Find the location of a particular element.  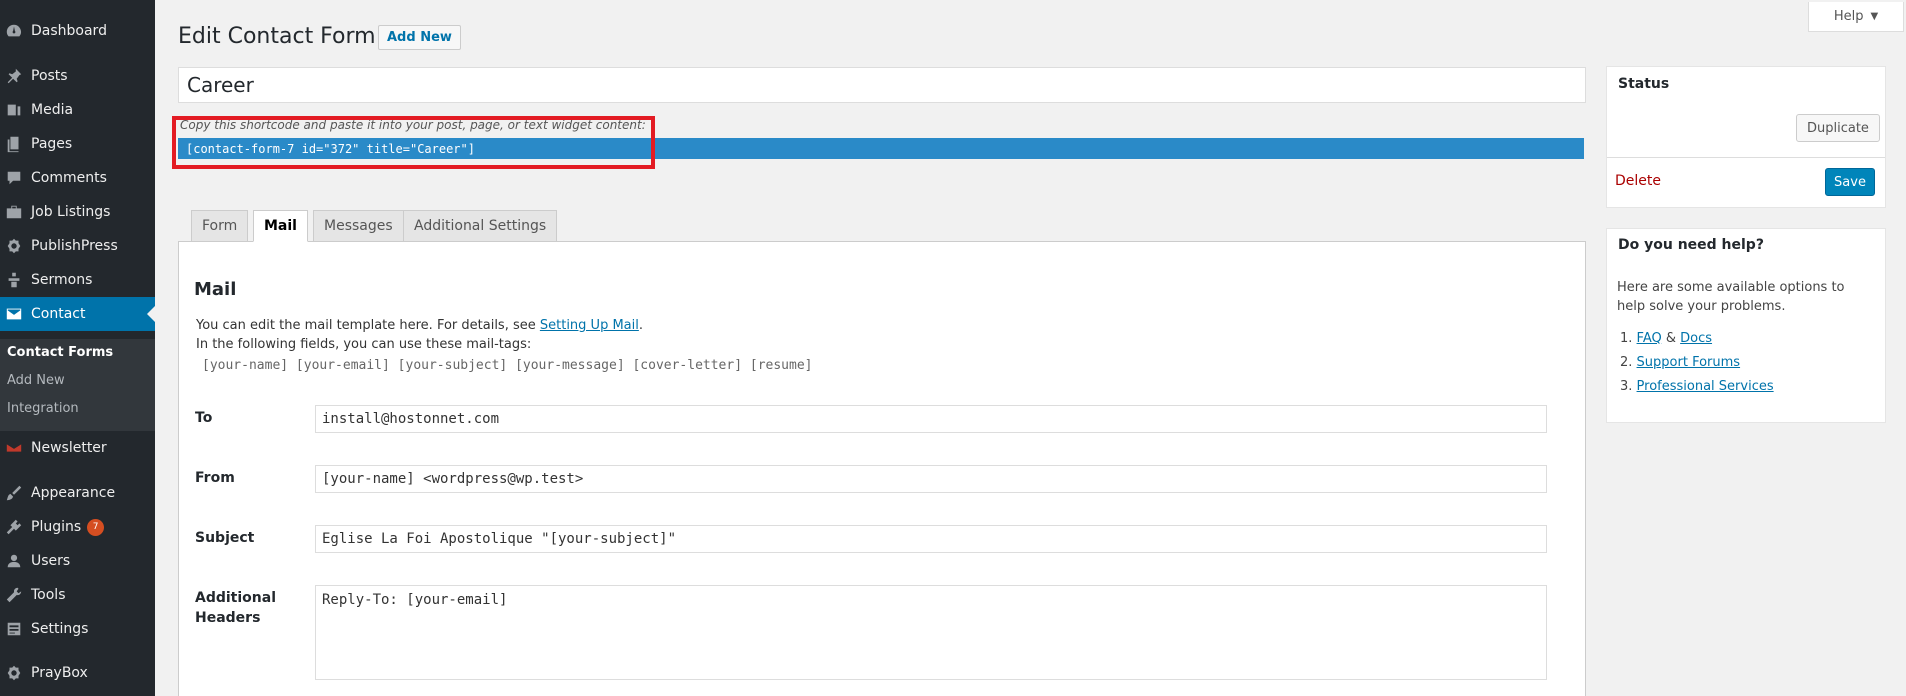

list-item: 2. Support Forums is located at coordinates (1697, 365).